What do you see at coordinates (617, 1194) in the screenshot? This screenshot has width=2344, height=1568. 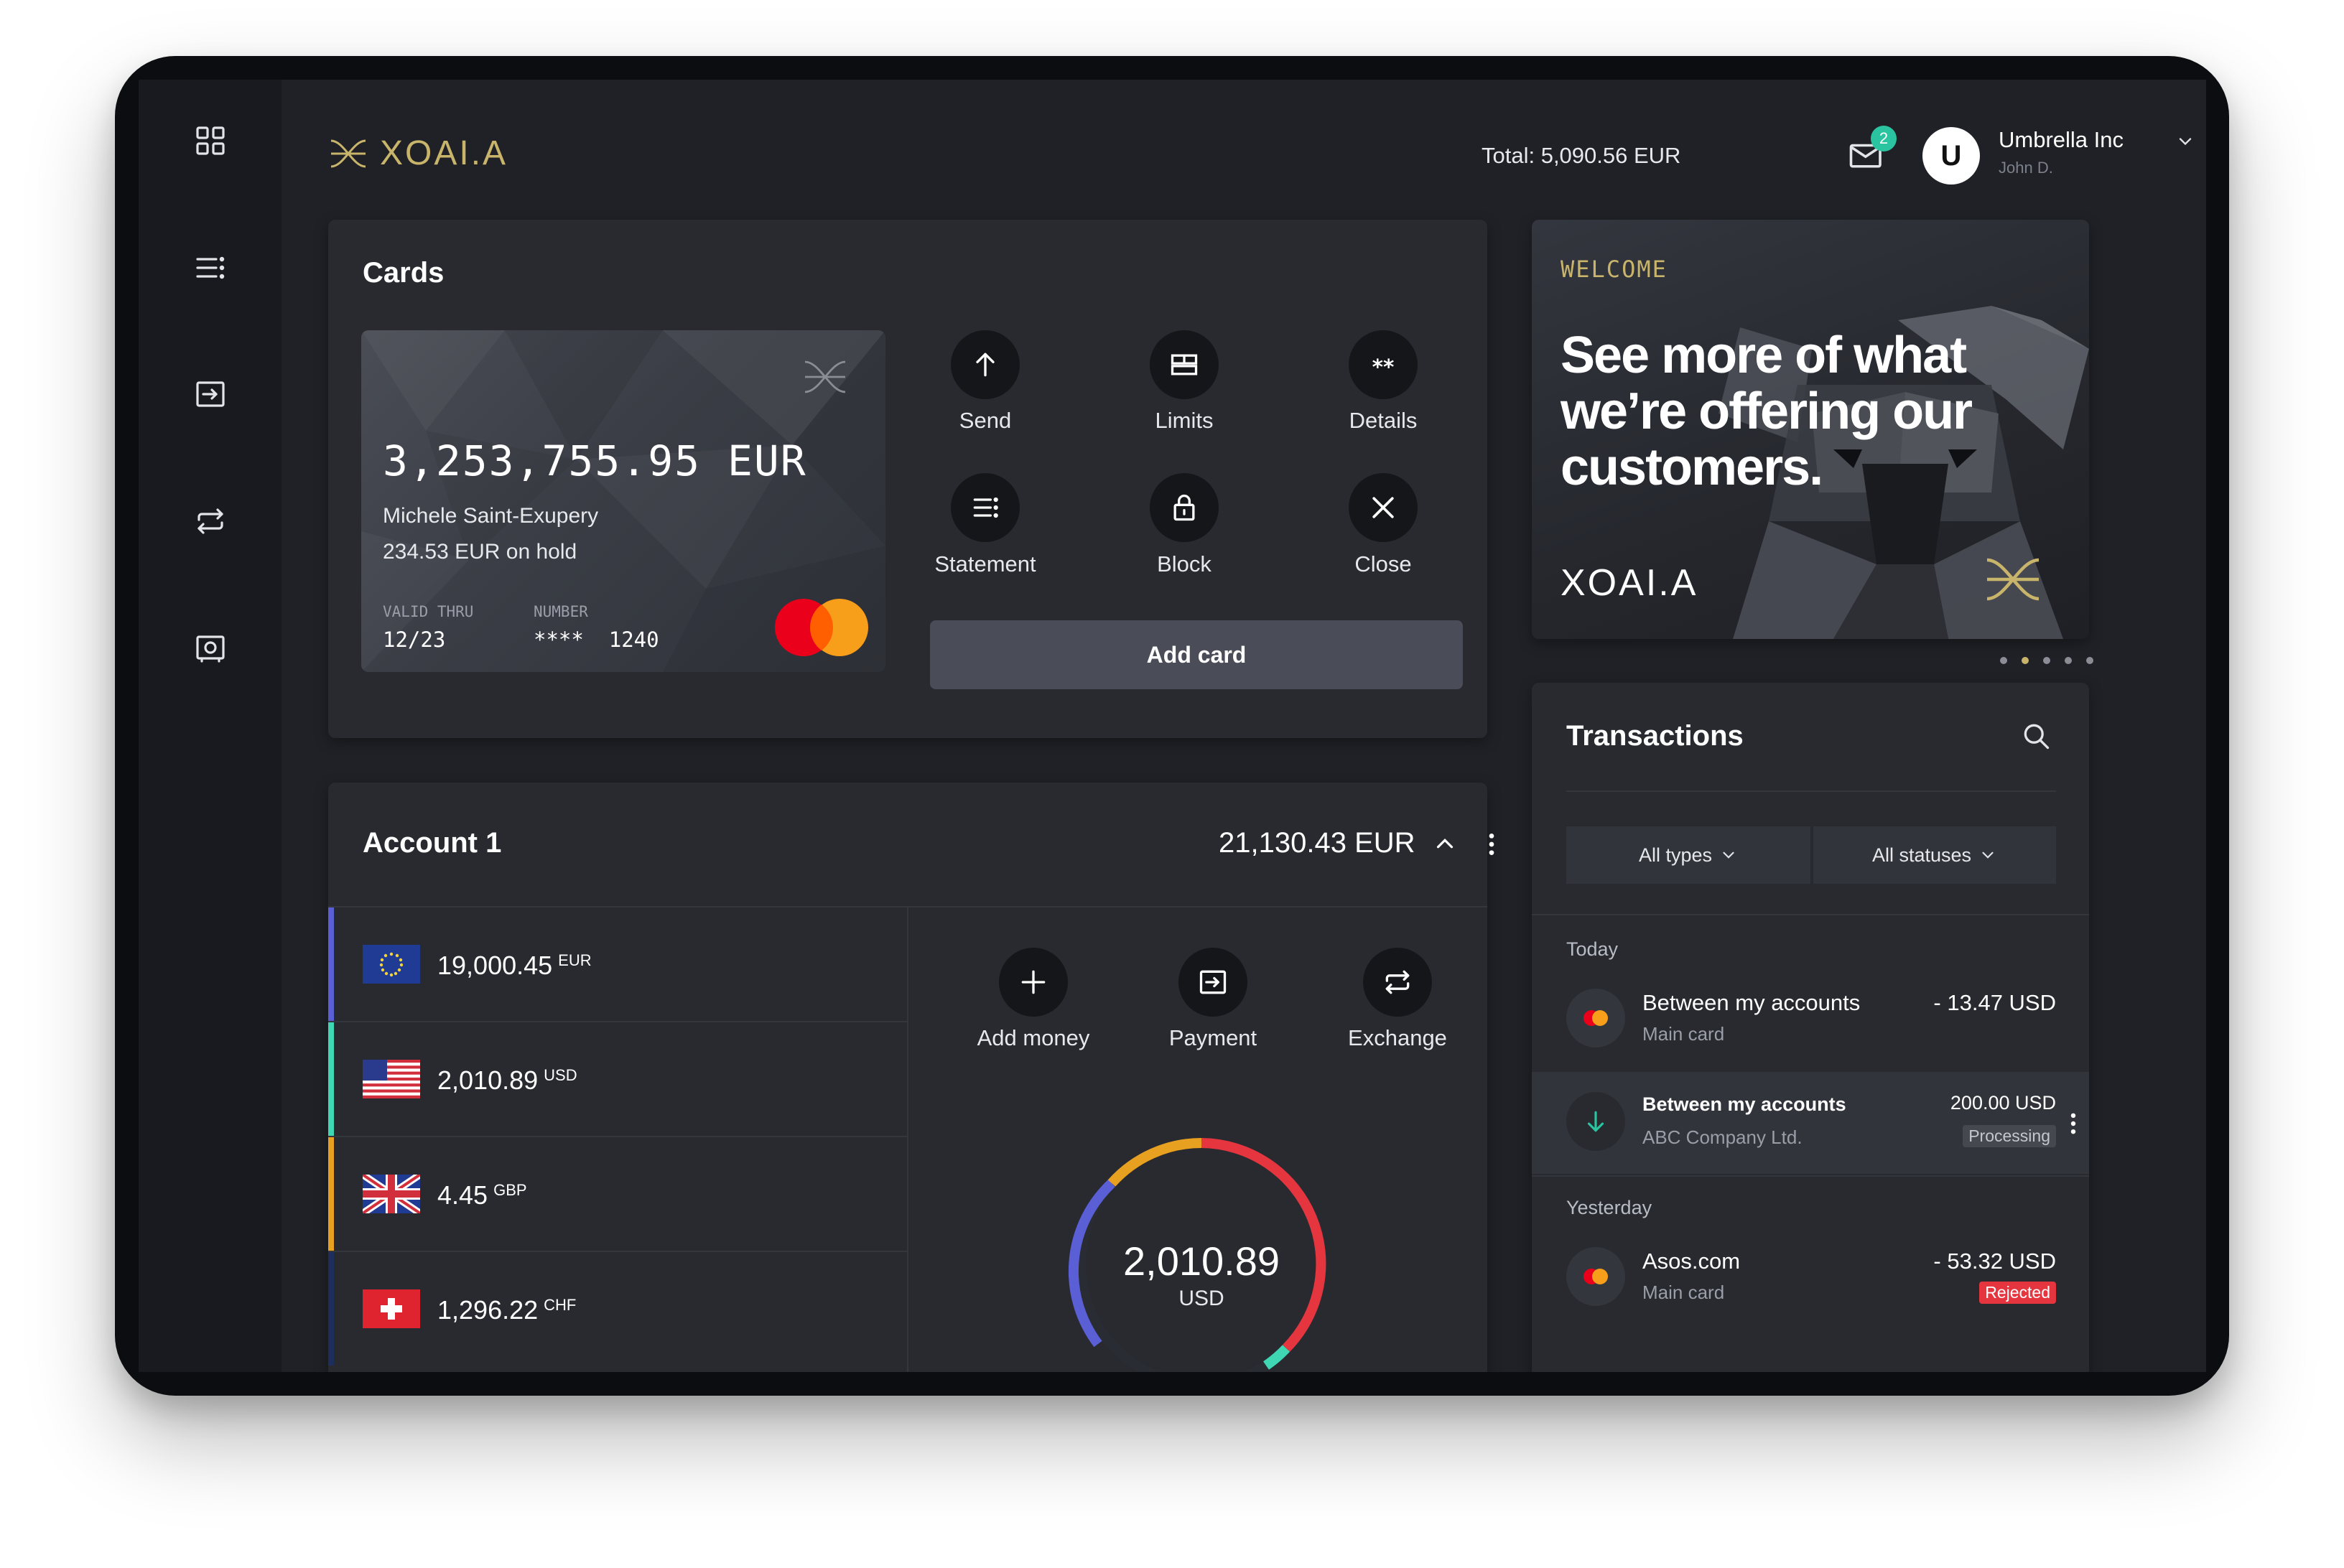 I see `currency-row-gbp: 4.45 GBP` at bounding box center [617, 1194].